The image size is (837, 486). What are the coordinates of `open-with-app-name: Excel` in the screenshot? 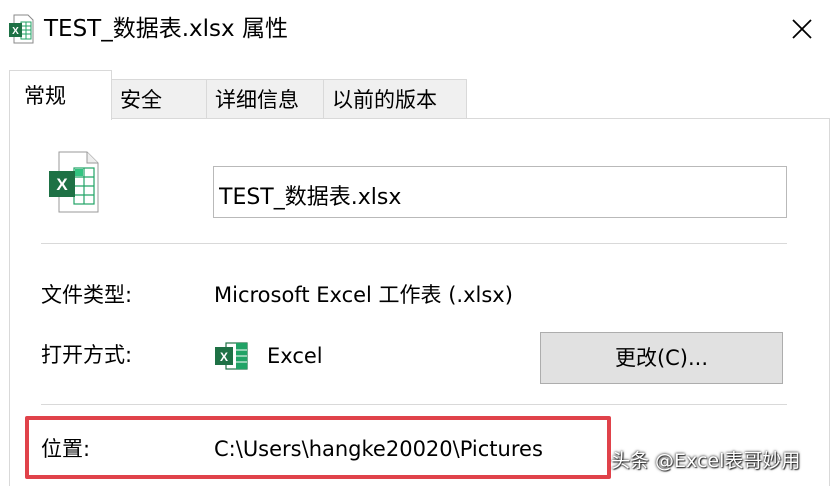 It's located at (295, 356).